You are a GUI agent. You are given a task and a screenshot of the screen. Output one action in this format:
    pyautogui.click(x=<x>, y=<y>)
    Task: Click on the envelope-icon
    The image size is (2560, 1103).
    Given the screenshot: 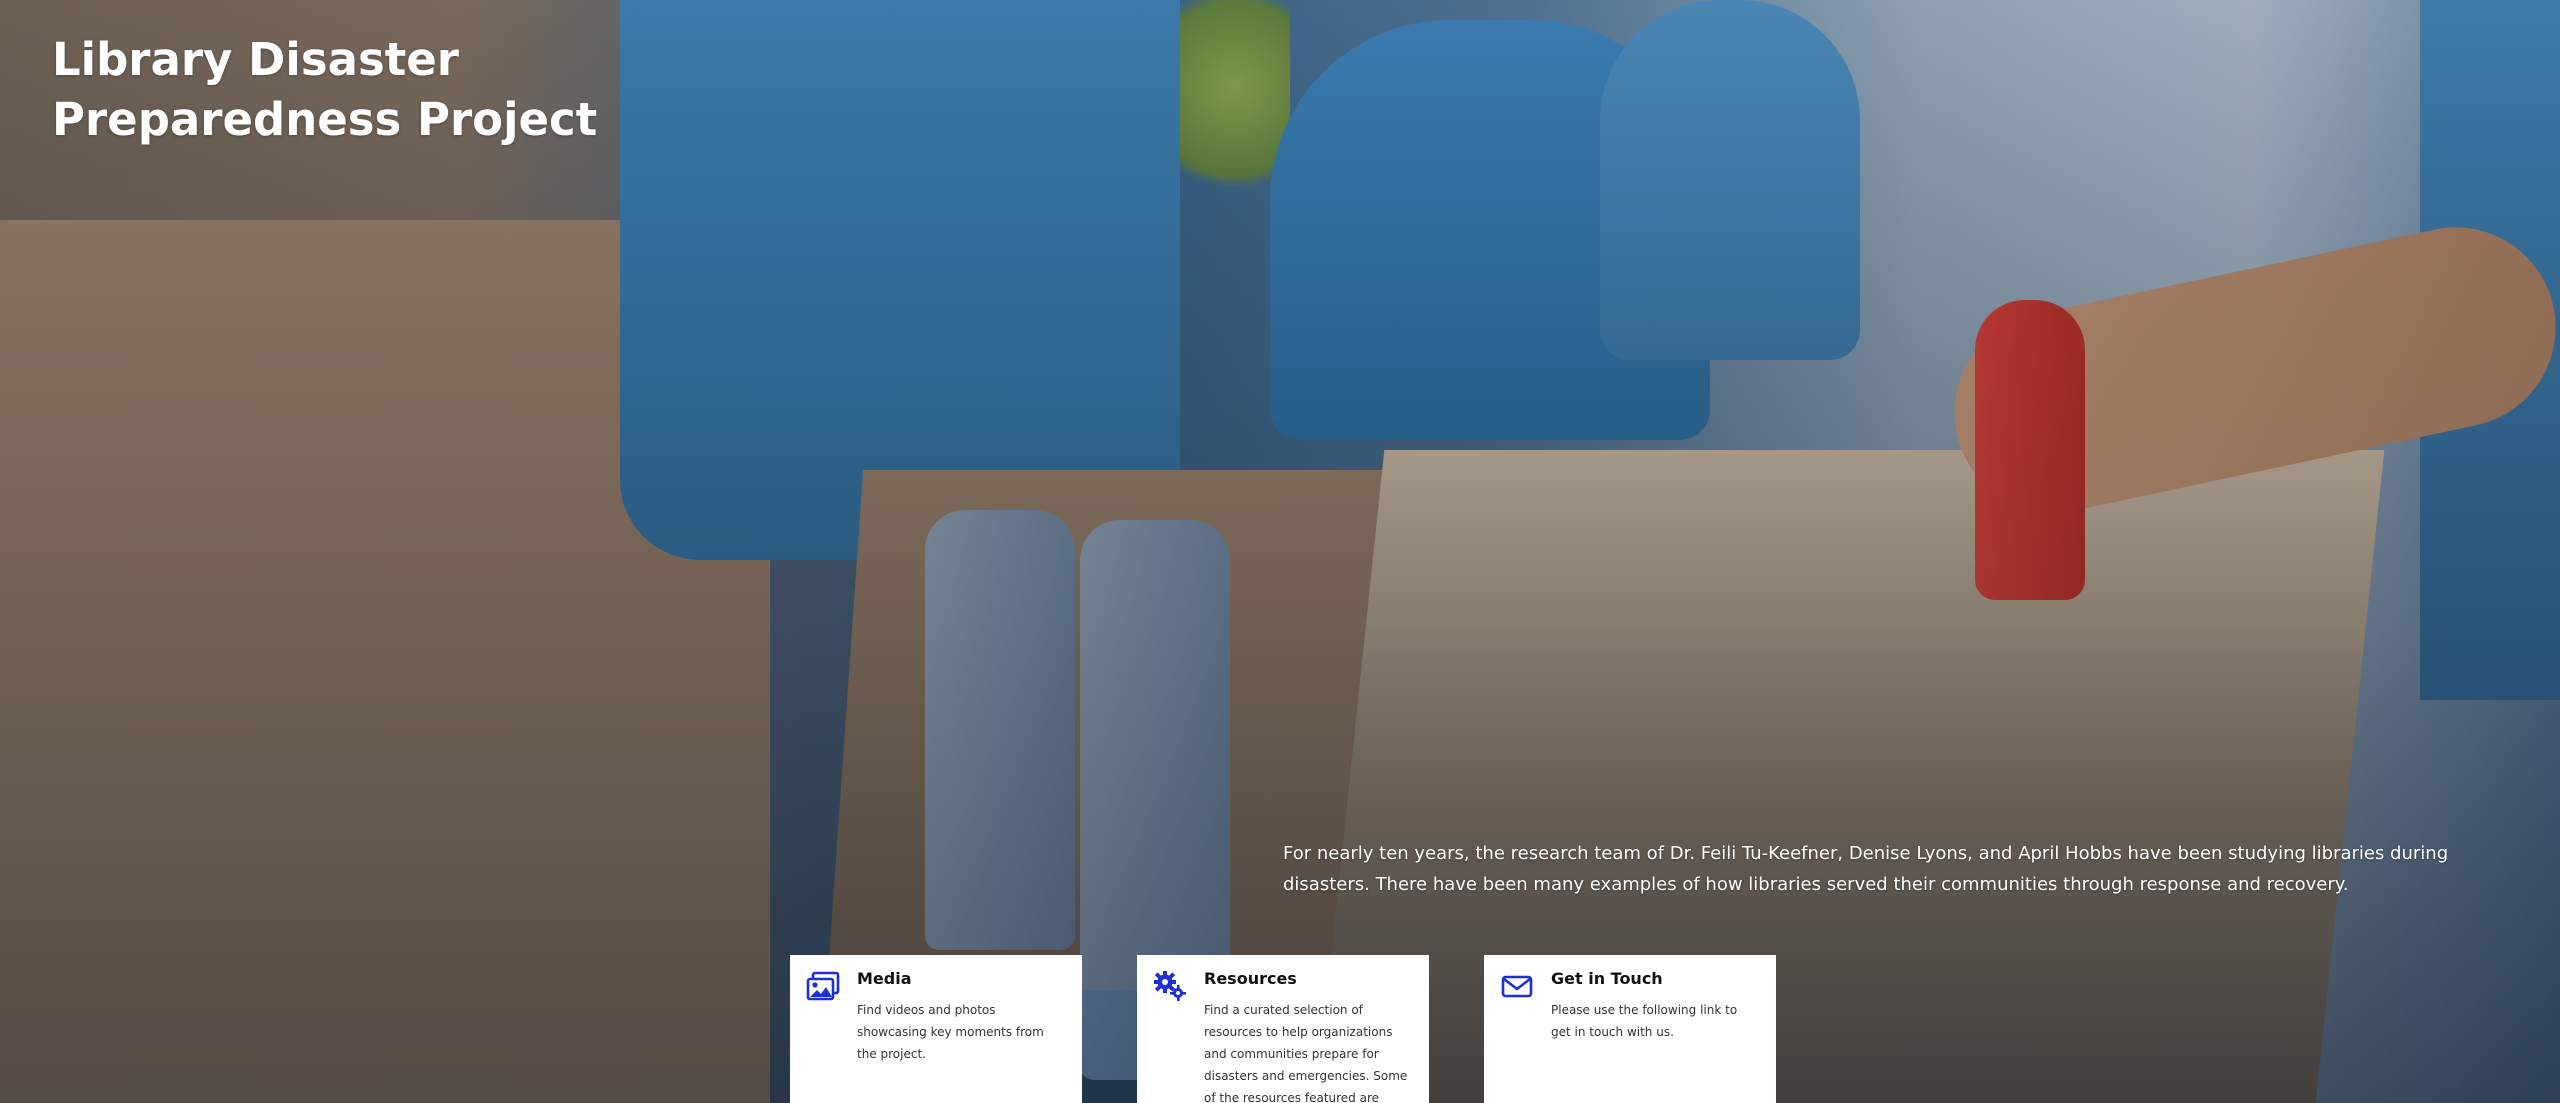 What is the action you would take?
    pyautogui.click(x=1517, y=986)
    